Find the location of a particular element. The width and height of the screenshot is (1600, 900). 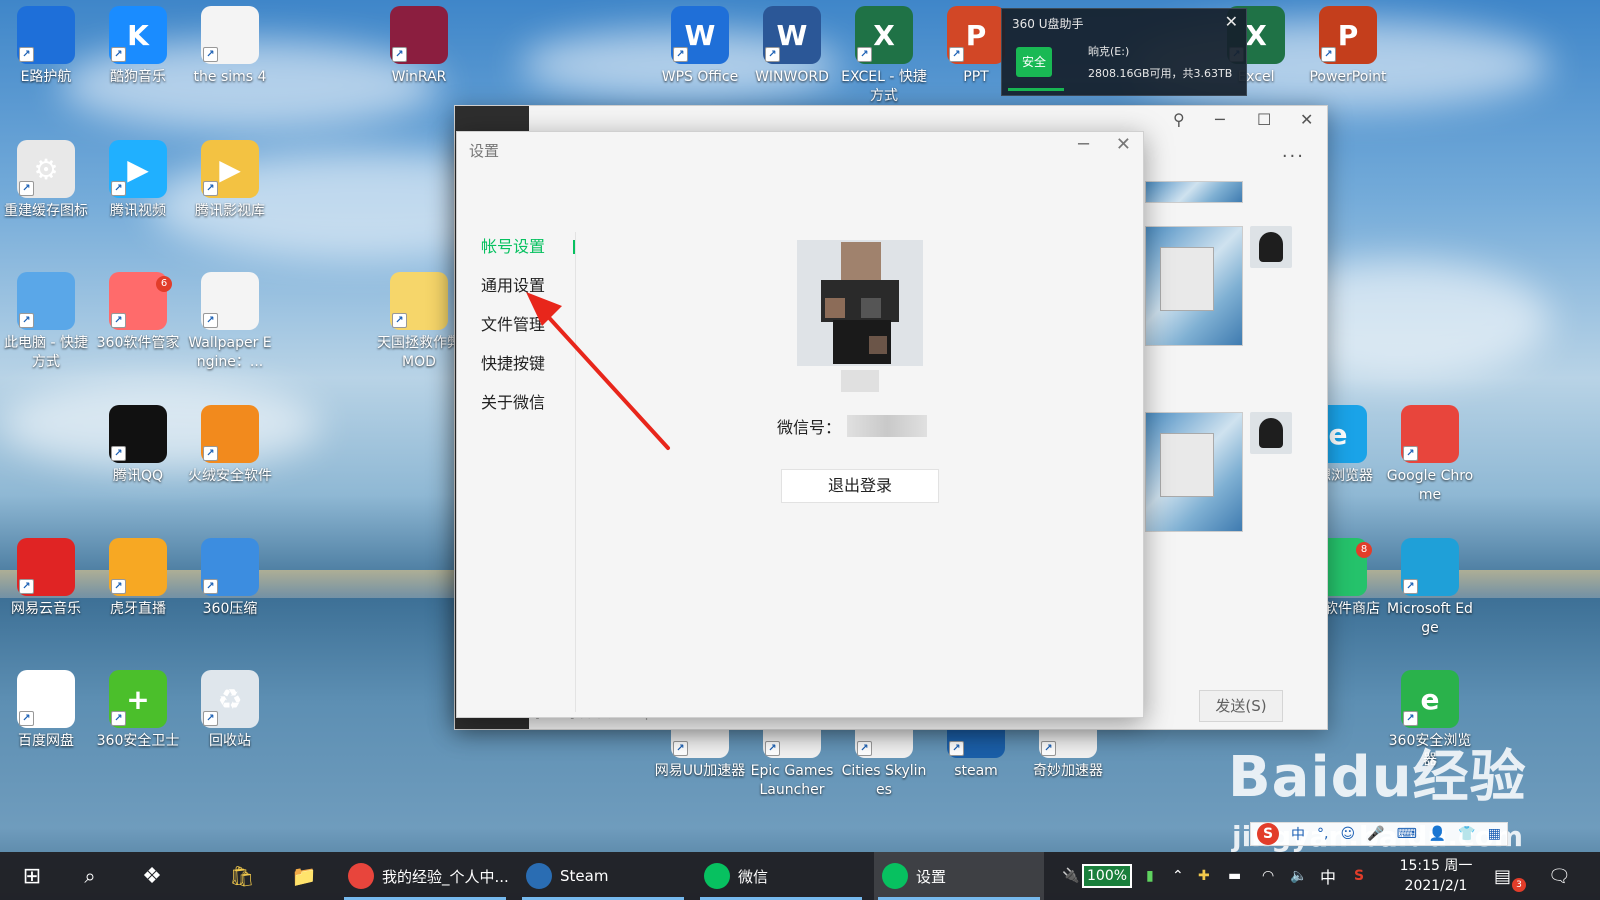

desktop-icon: ▶ ↗ 腾讯影视库 is located at coordinates (230, 180).